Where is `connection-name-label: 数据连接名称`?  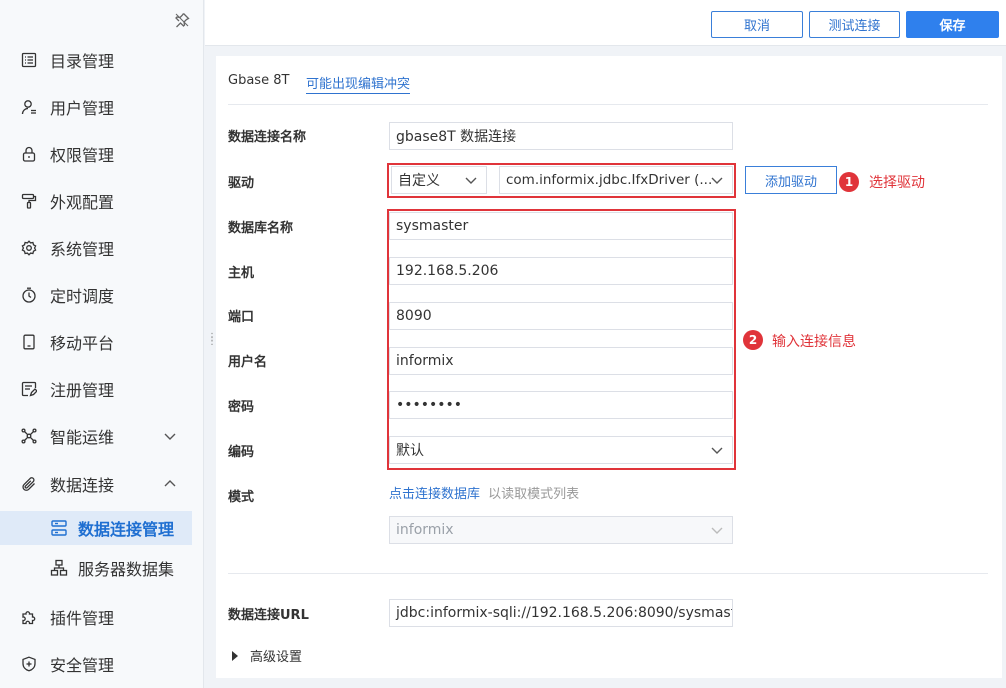 connection-name-label: 数据连接名称 is located at coordinates (267, 137).